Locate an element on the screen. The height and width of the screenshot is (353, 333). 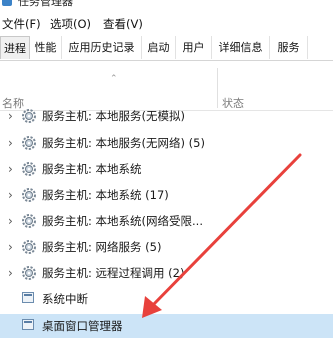
window-title: 任务管理器 is located at coordinates (45, 4).